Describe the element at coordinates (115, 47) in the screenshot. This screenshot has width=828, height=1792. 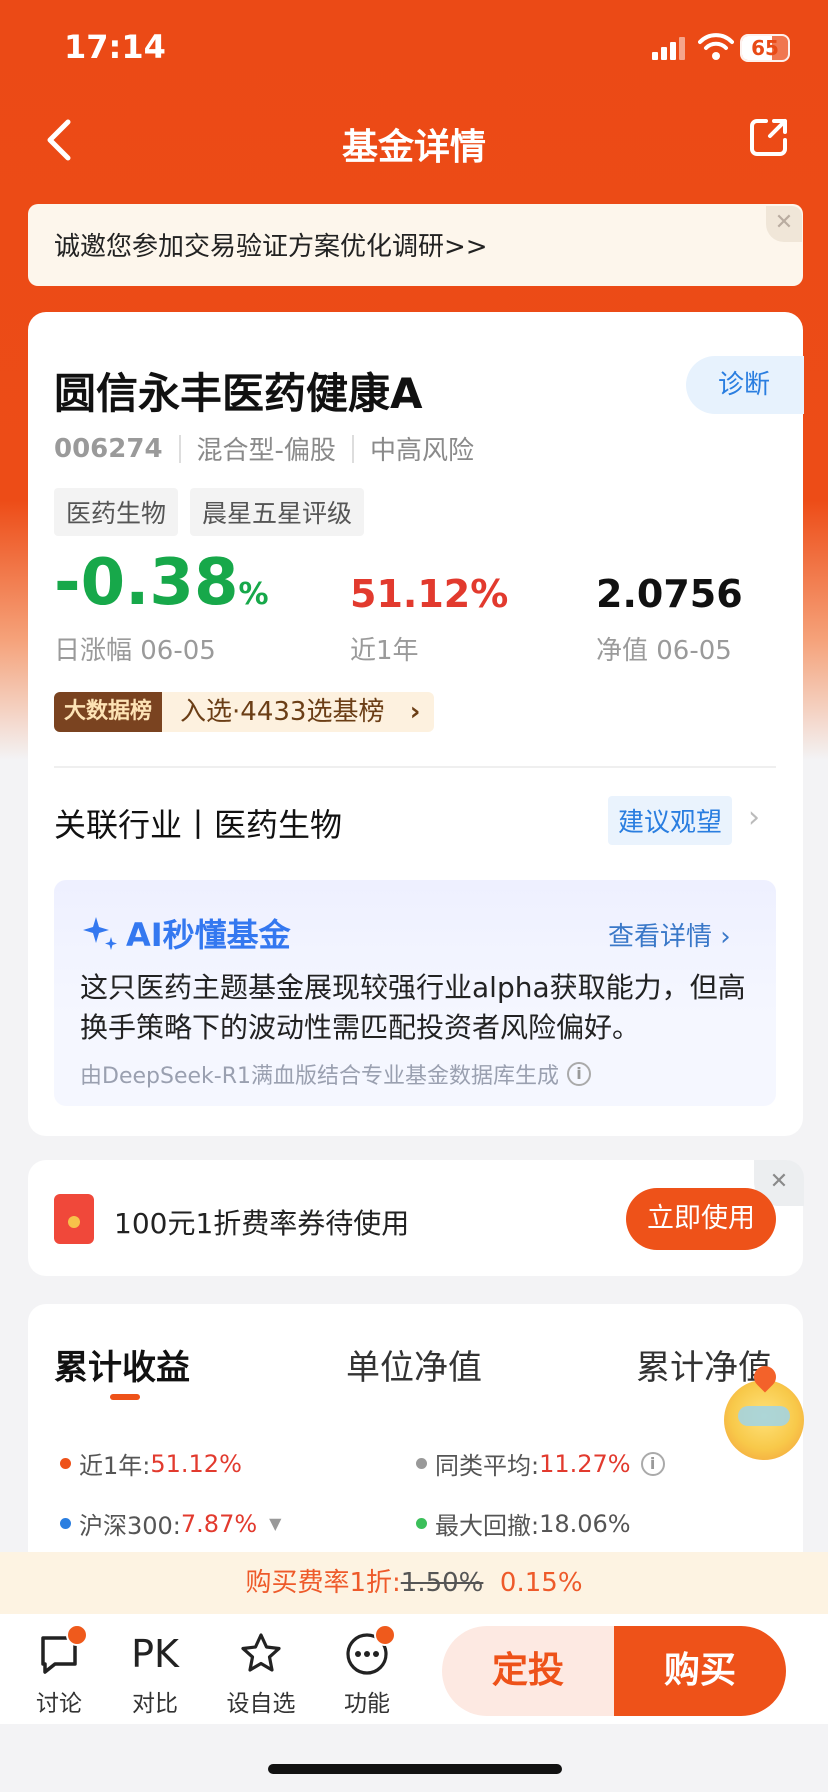
I see `status-time: 17:14` at that location.